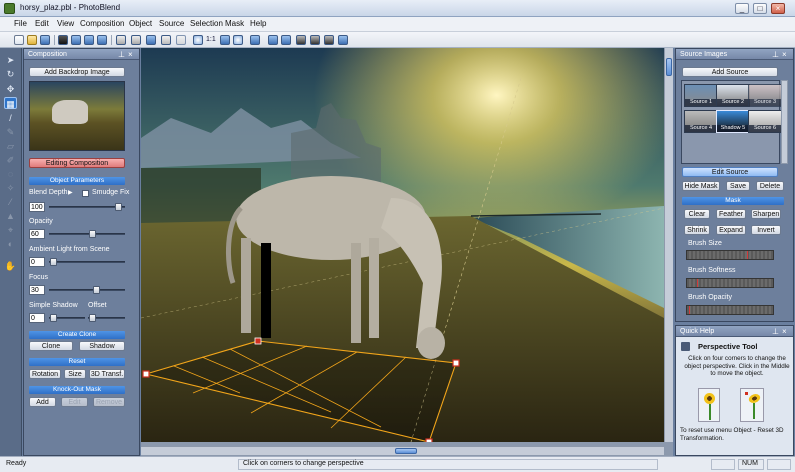 The image size is (795, 472). Describe the element at coordinates (697, 230) in the screenshot. I see `shrink-mask-button: Shrink` at that location.